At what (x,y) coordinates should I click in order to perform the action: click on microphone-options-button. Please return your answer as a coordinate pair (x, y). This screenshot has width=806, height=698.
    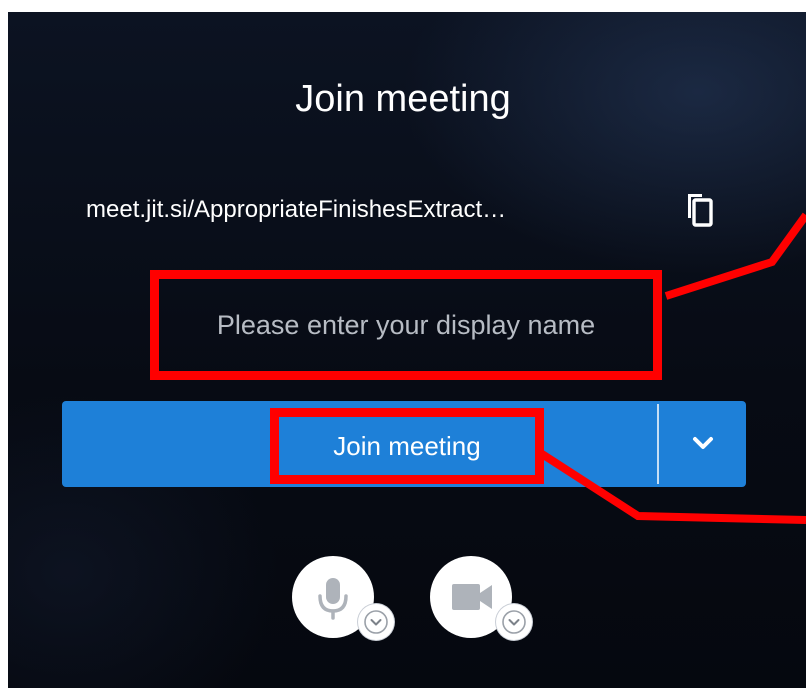
    Looking at the image, I should click on (376, 622).